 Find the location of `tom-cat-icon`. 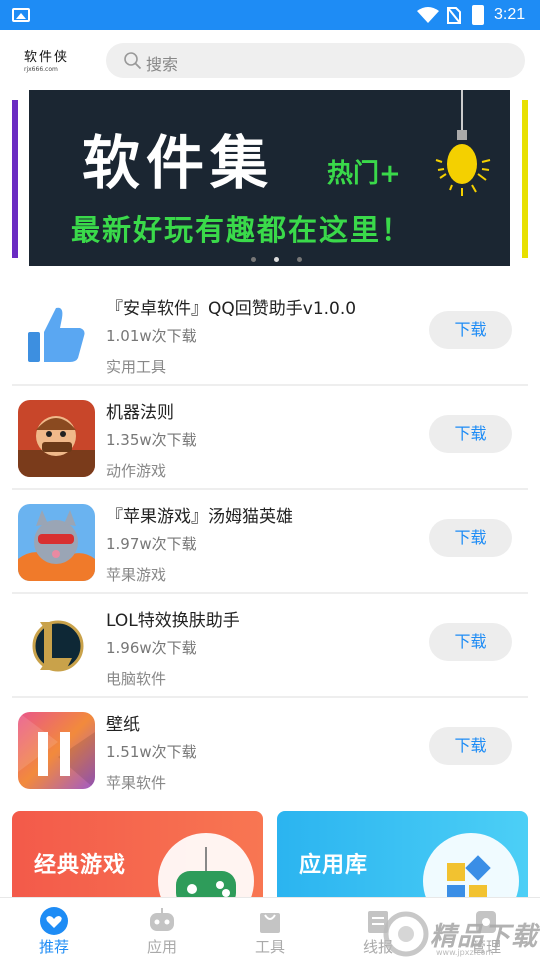

tom-cat-icon is located at coordinates (56, 542).